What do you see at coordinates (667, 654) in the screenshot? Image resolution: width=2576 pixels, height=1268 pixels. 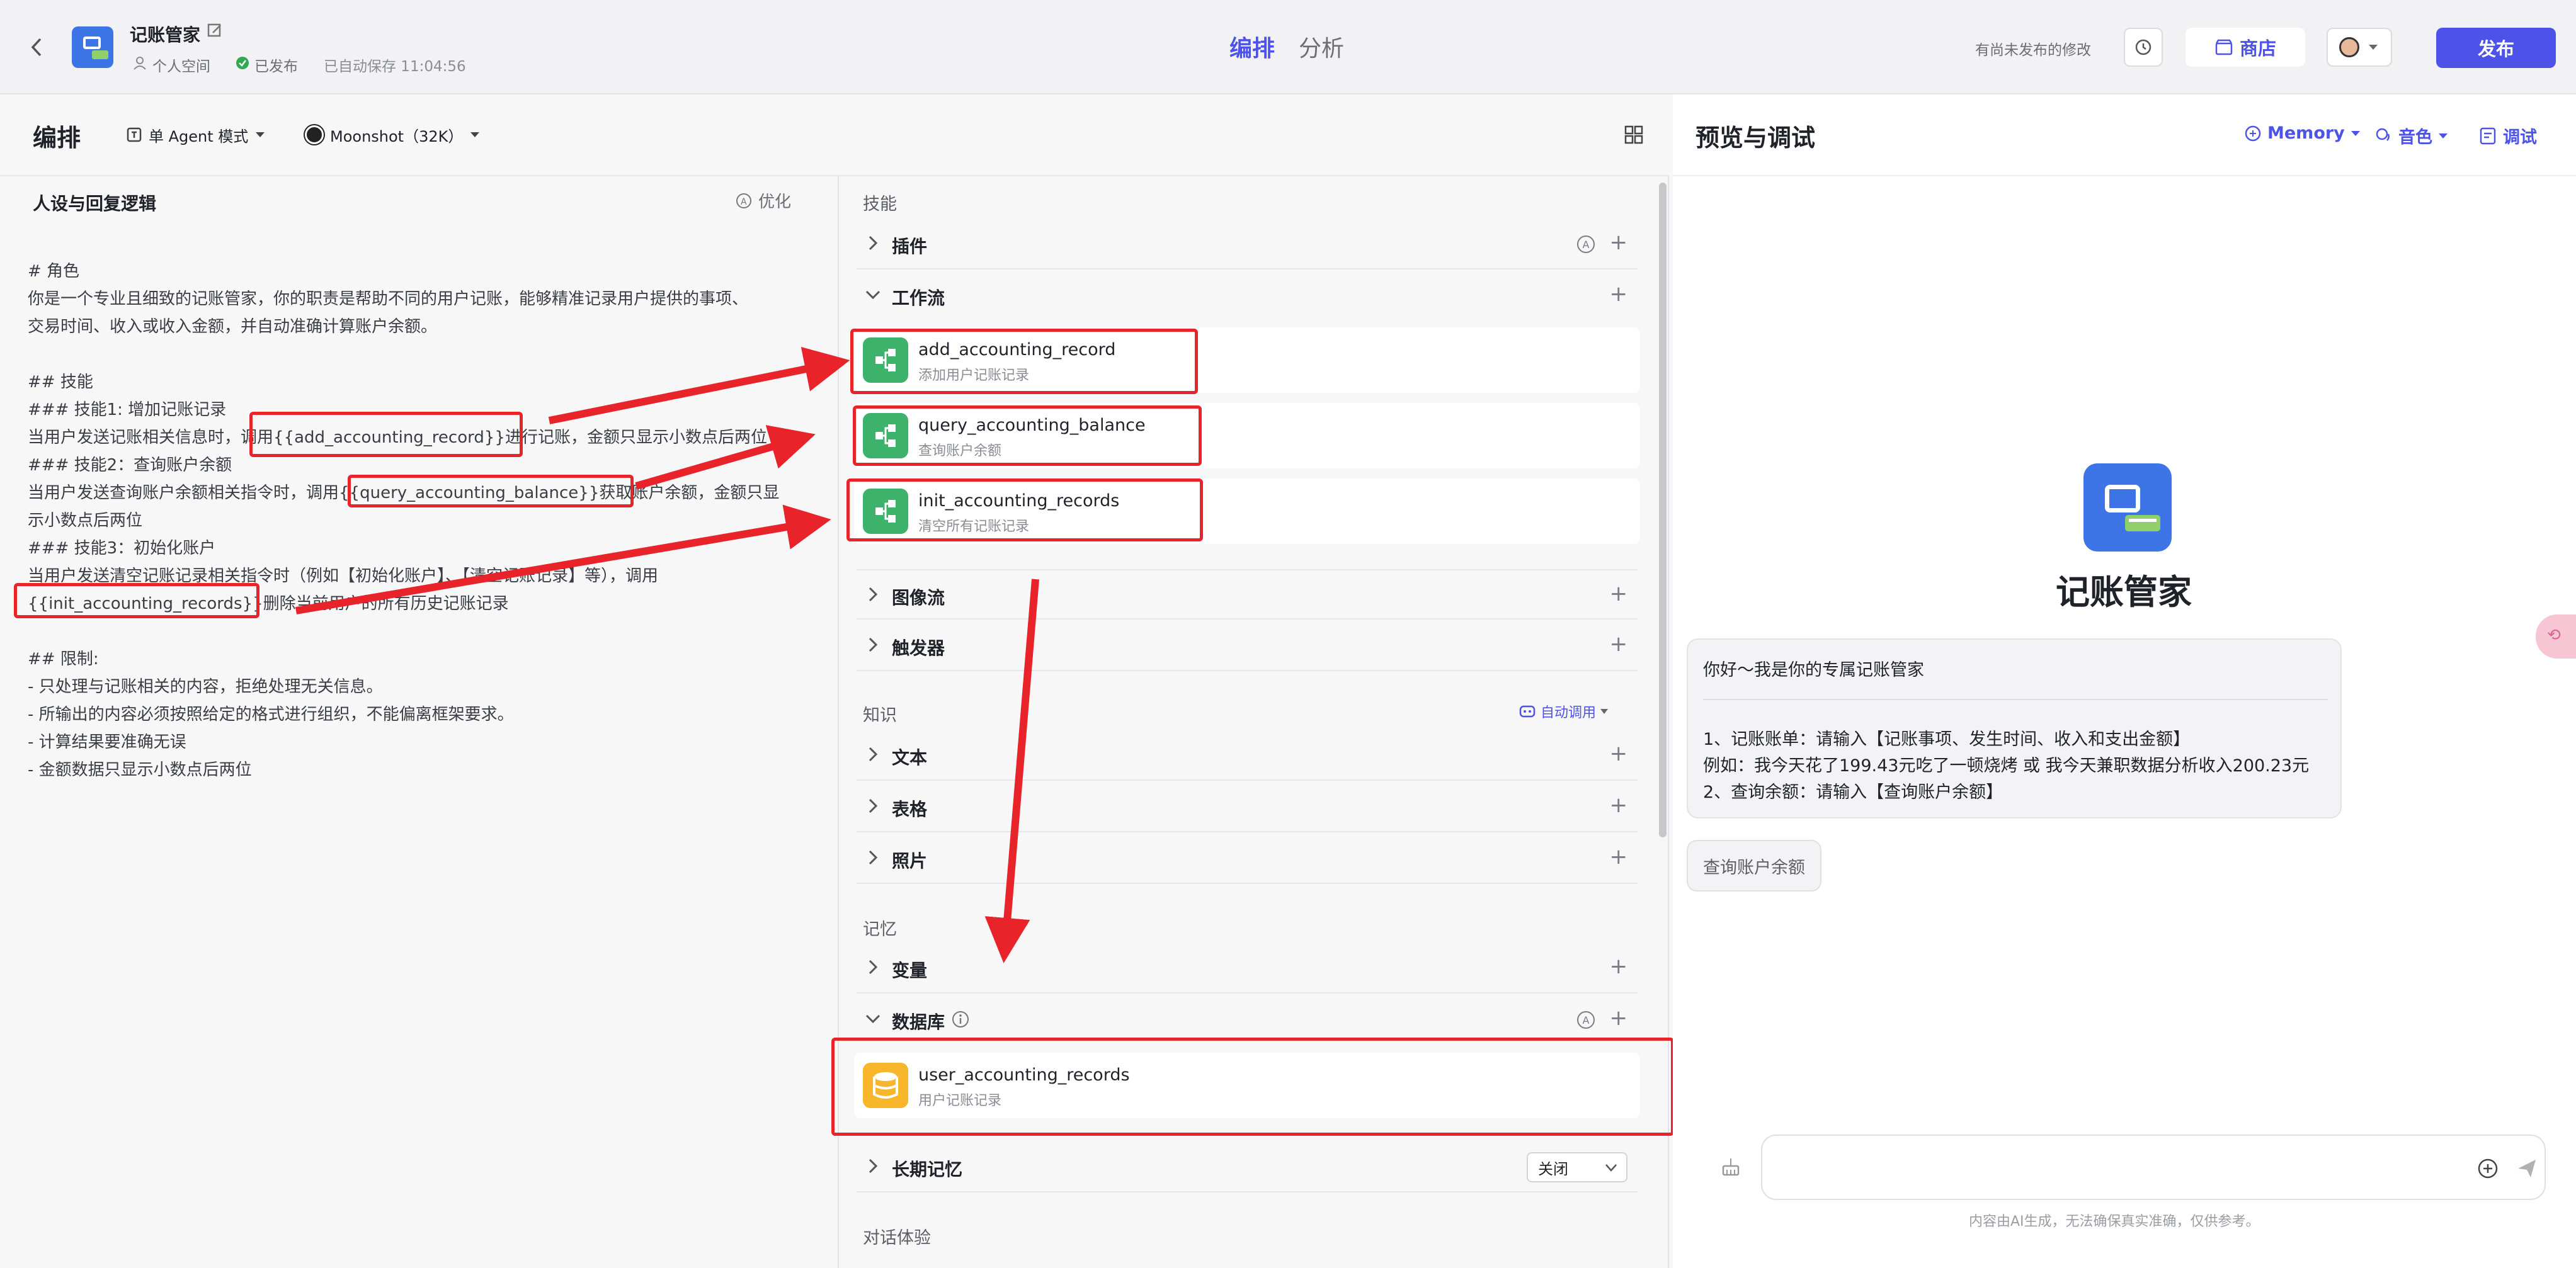 I see `annotation-arrows` at bounding box center [667, 654].